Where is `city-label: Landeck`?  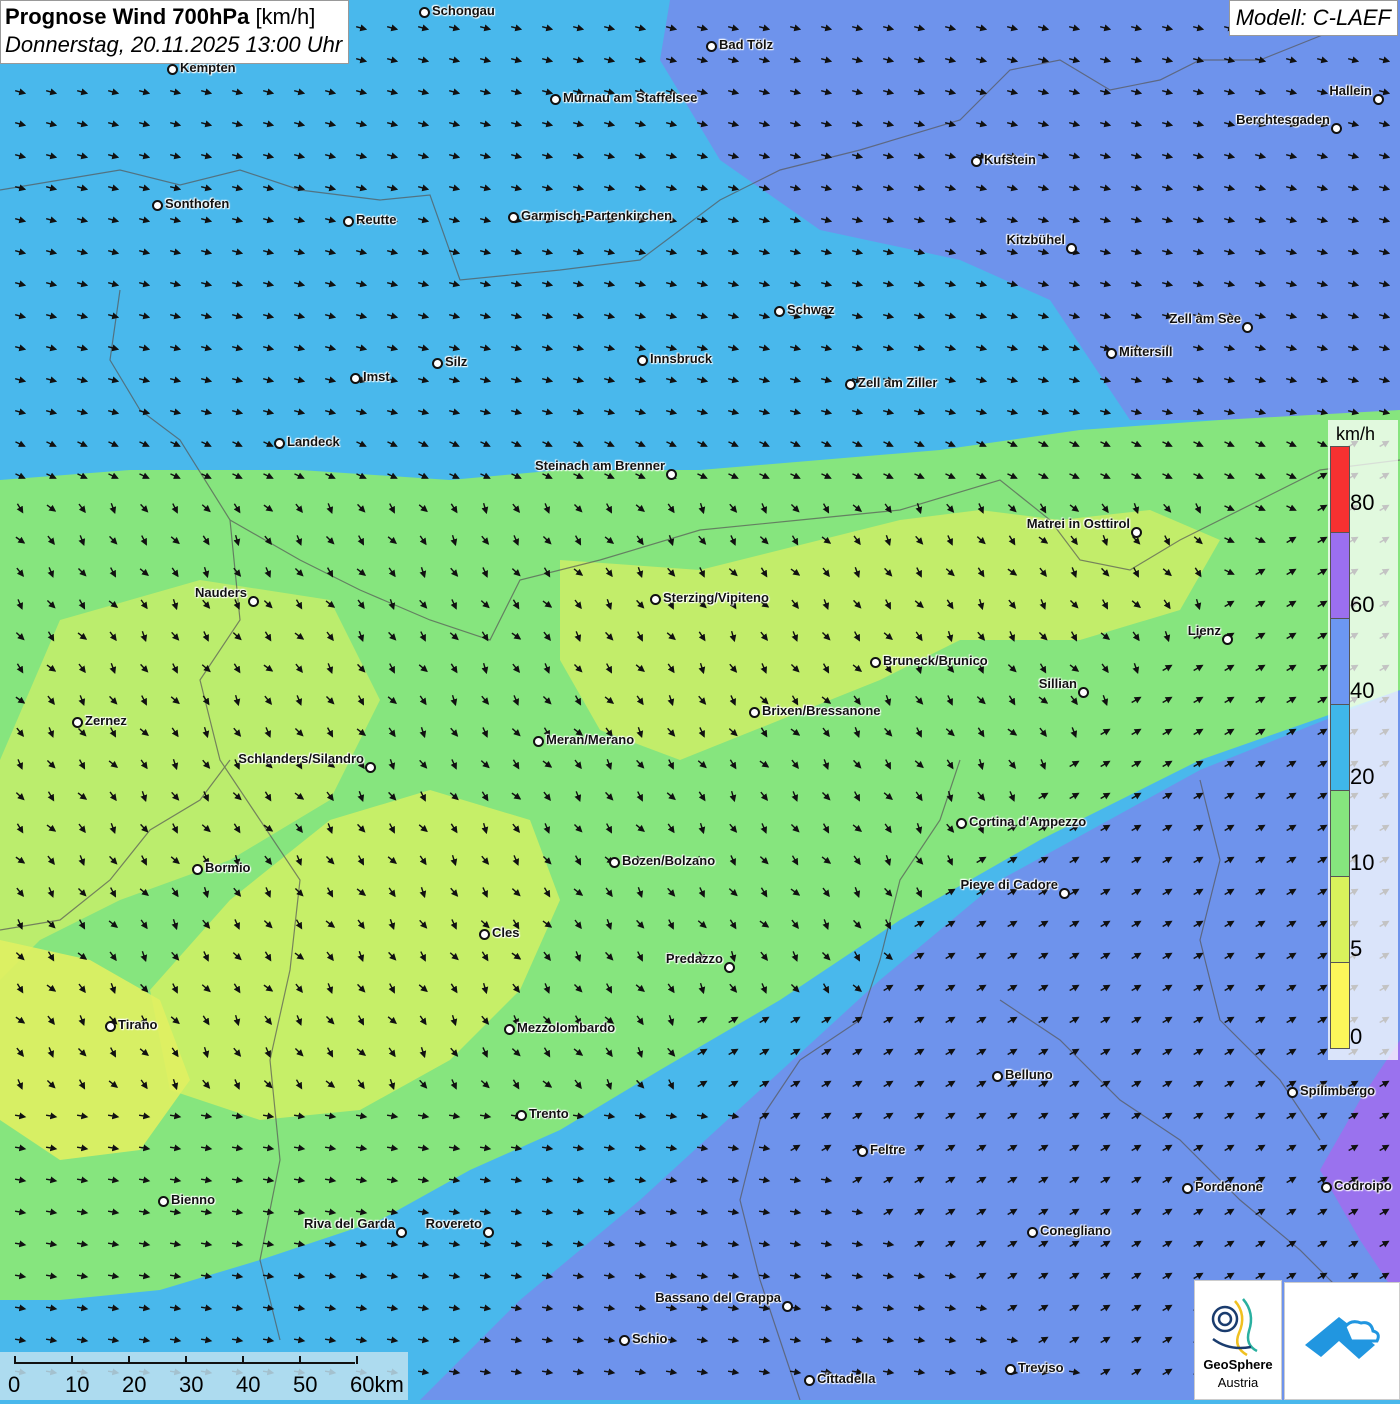 city-label: Landeck is located at coordinates (313, 441).